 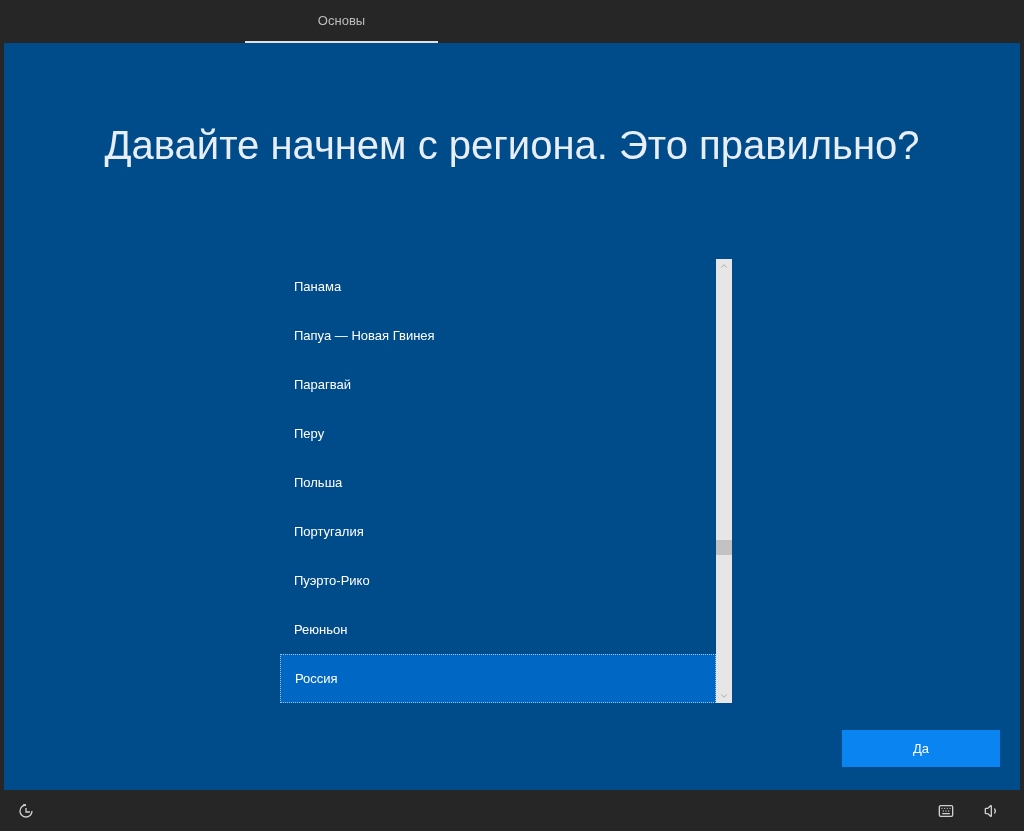 I want to click on region-list-item: Папуа — Новая Гвинея, so click(x=498, y=335).